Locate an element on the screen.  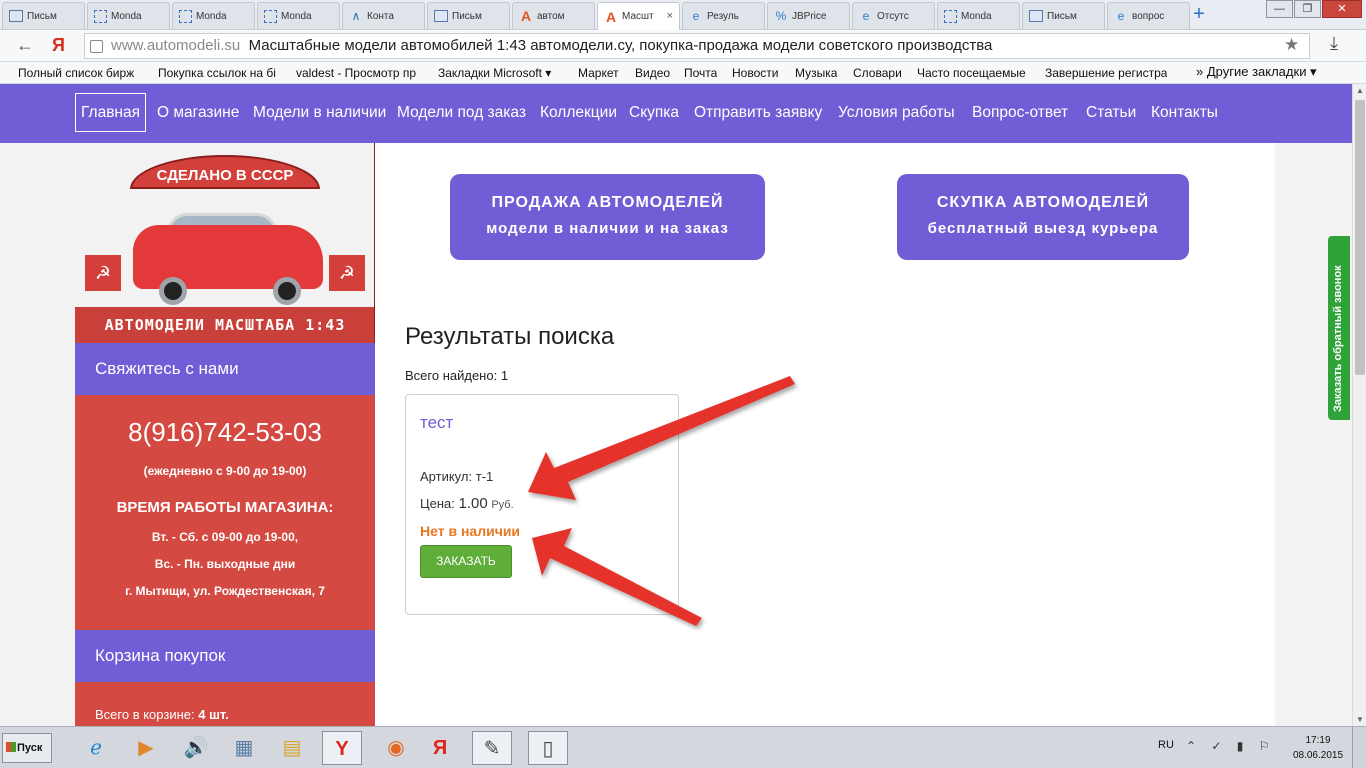
browser-tab: % JBPrice is located at coordinates (808, 15).